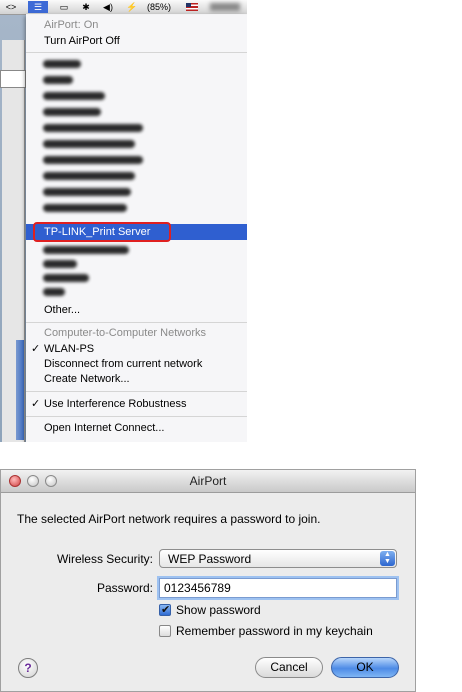  Describe the element at coordinates (274, 631) in the screenshot. I see `remember-password-label: Remember password in my keychain` at that location.